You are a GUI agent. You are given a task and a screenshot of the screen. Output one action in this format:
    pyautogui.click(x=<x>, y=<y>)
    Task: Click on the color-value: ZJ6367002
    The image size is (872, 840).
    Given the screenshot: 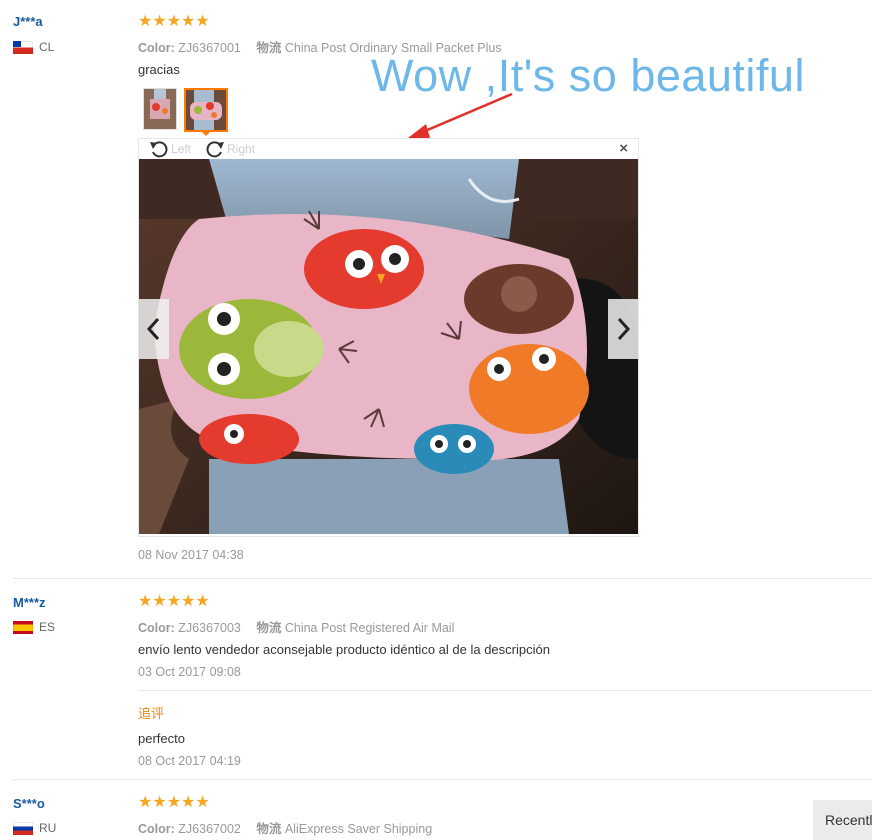 What is the action you would take?
    pyautogui.click(x=209, y=829)
    